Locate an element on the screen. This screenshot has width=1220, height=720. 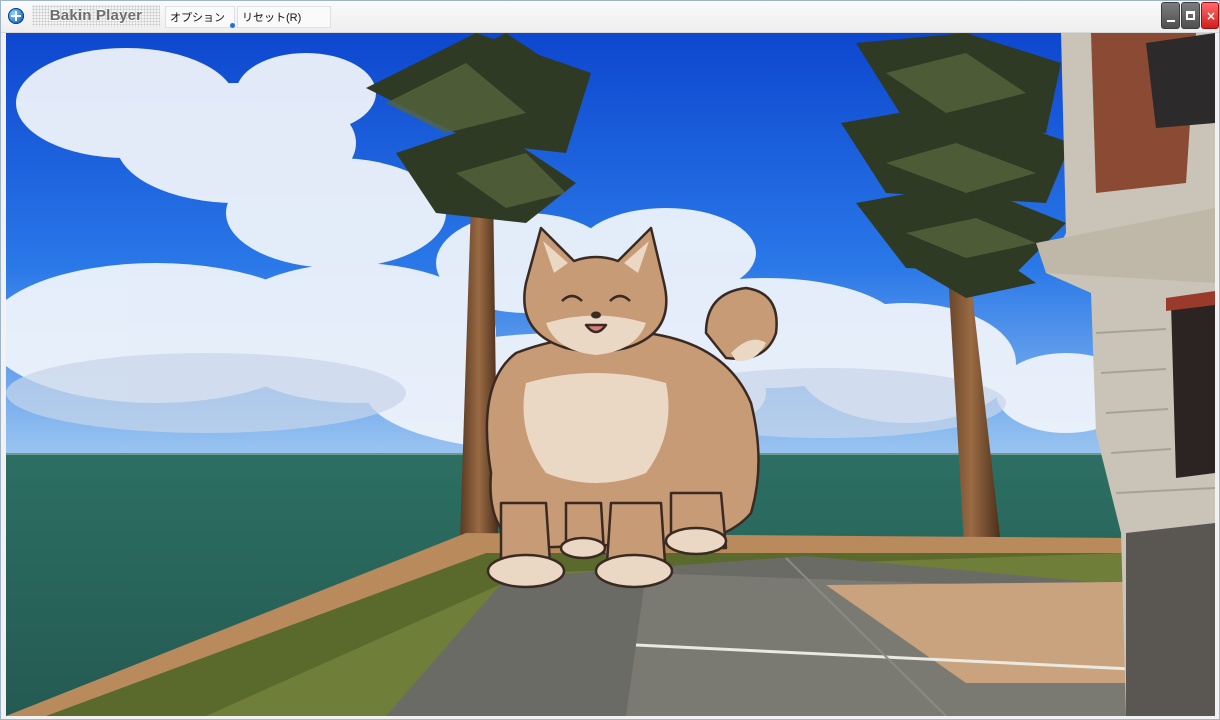
title-box: Bakin Player is located at coordinates (96, 16).